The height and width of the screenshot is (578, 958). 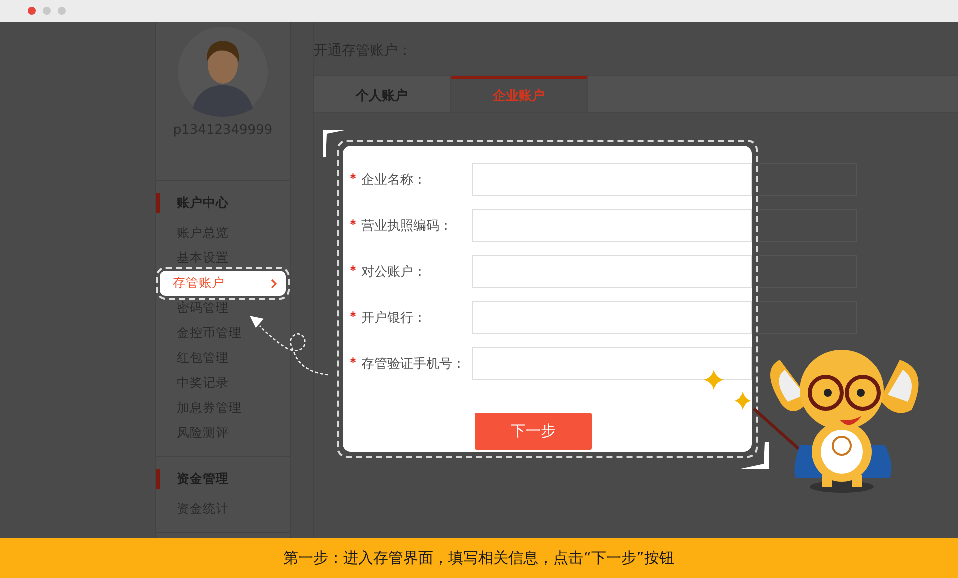 I want to click on field-label: 开户银行：, so click(x=395, y=318).